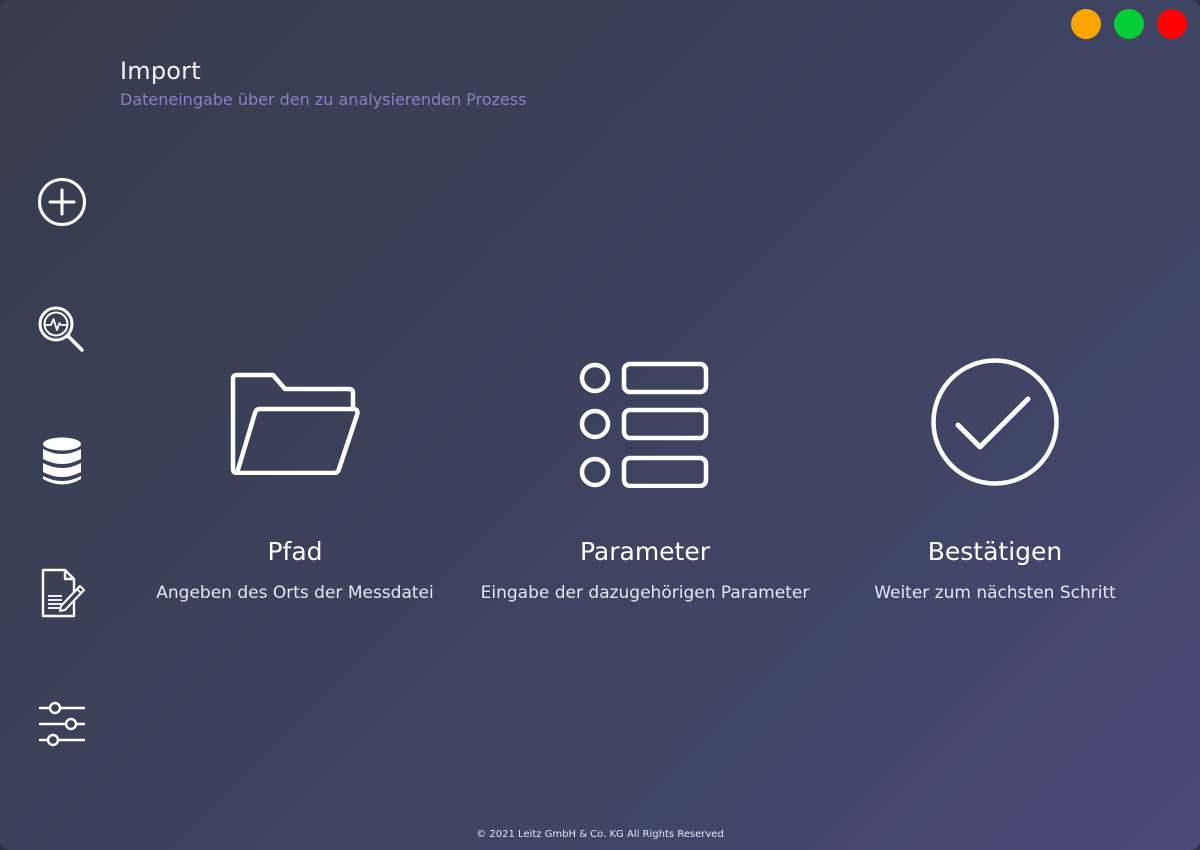 The image size is (1200, 850). I want to click on page-title: Import, so click(160, 71).